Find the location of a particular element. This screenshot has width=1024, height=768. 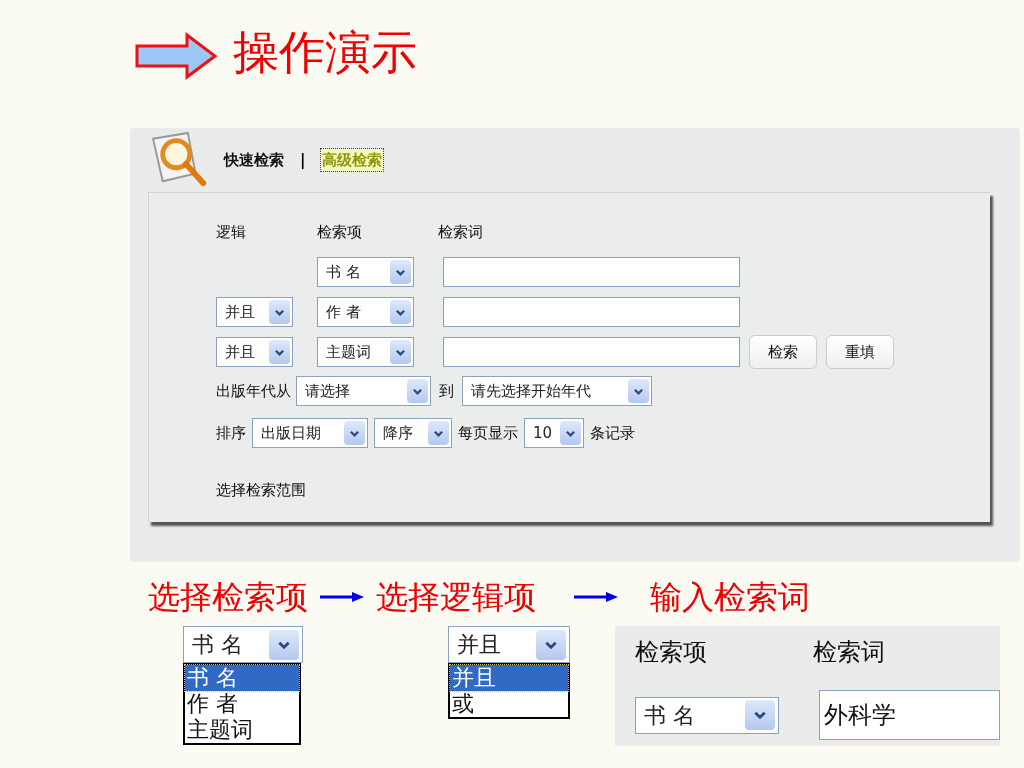

column-header: 逻辑 is located at coordinates (231, 232).